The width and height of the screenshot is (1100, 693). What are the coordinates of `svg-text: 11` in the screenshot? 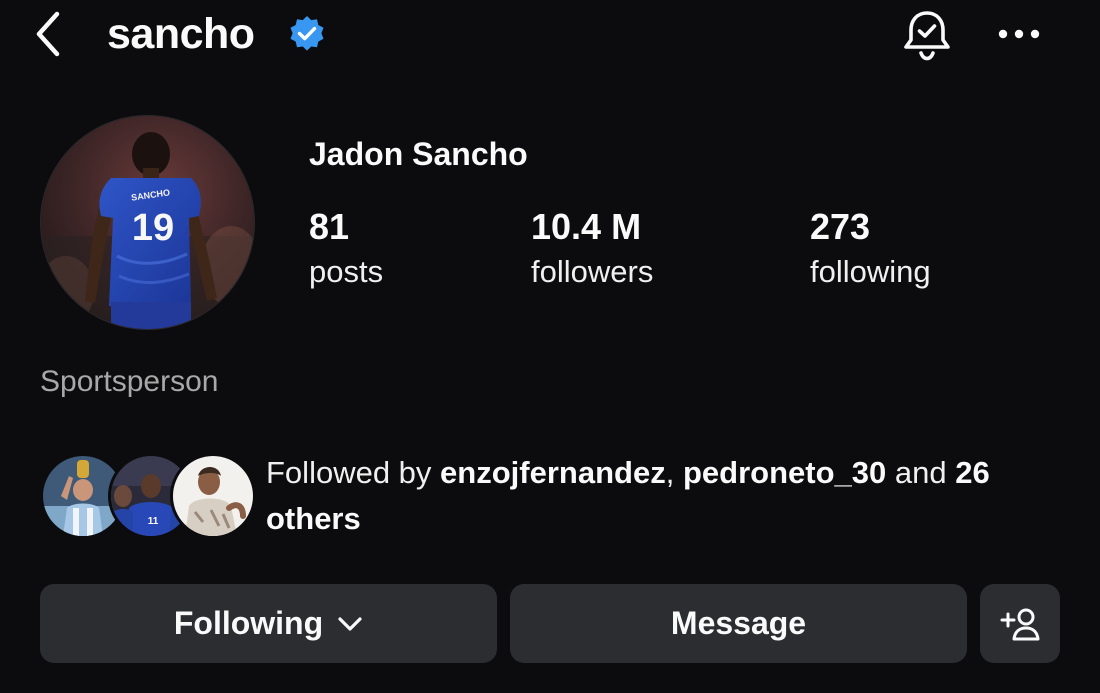 It's located at (153, 521).